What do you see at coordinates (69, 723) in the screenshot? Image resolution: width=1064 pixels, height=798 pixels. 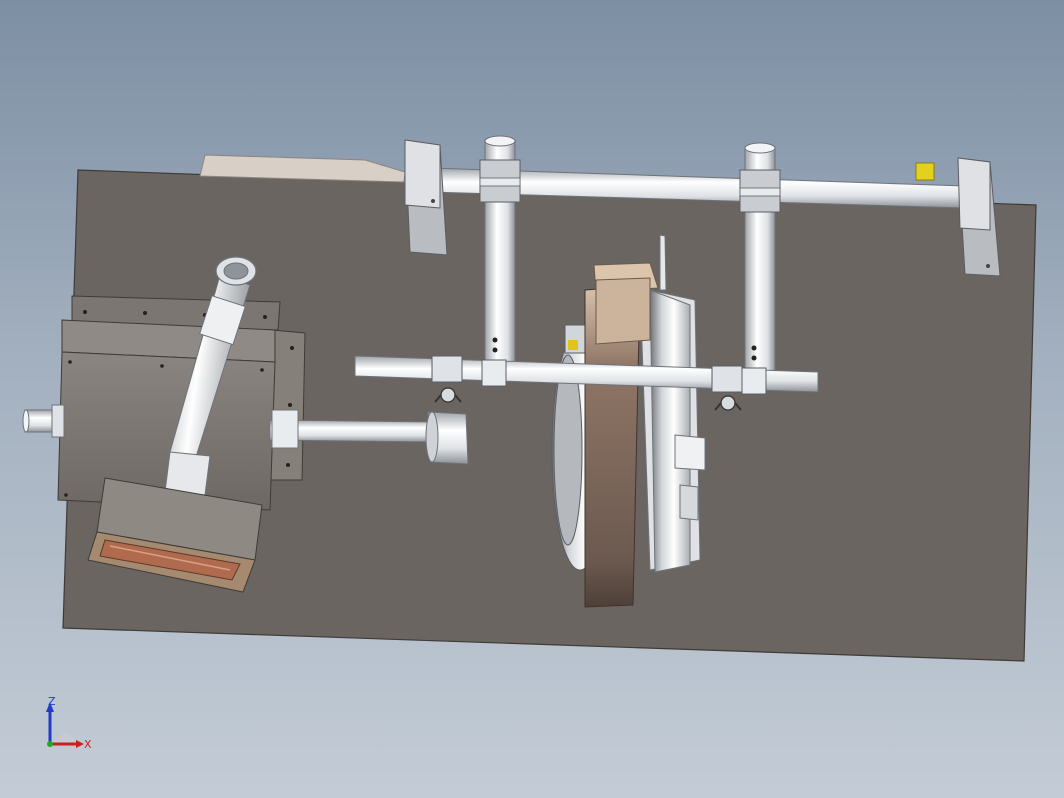 I see `coordinate-triad-icon: Z X` at bounding box center [69, 723].